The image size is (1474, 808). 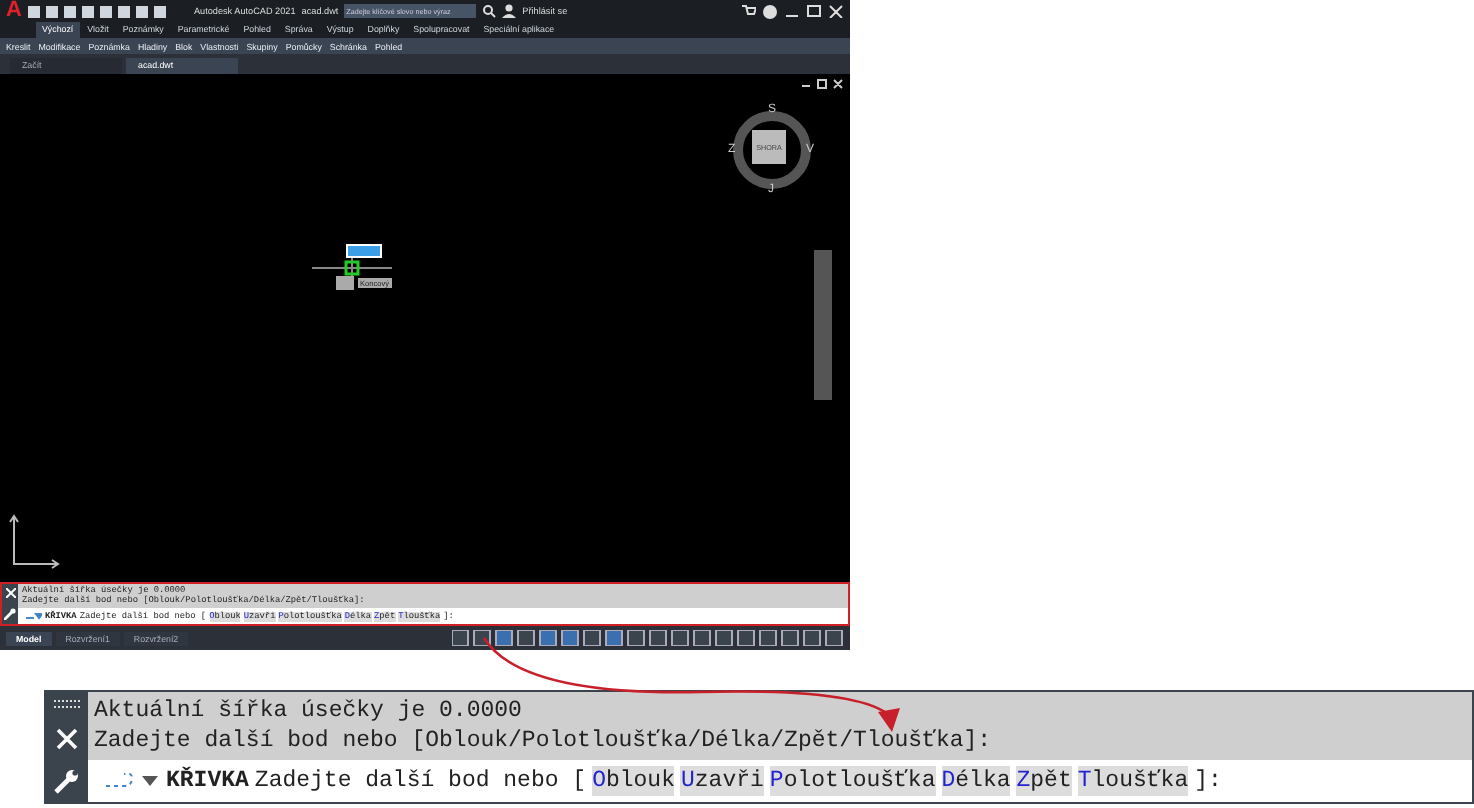 What do you see at coordinates (814, 11) in the screenshot?
I see `window-controls-icon` at bounding box center [814, 11].